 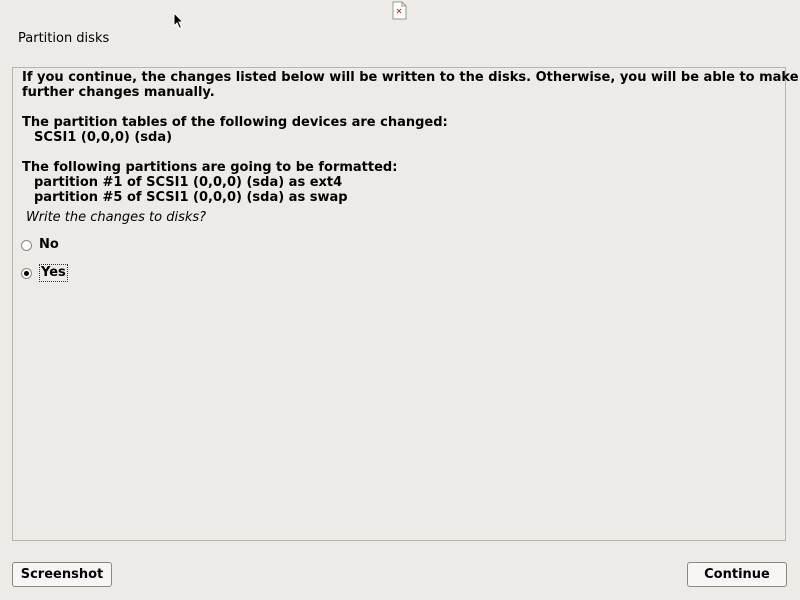 I want to click on option-yes: Yes, so click(x=44, y=273).